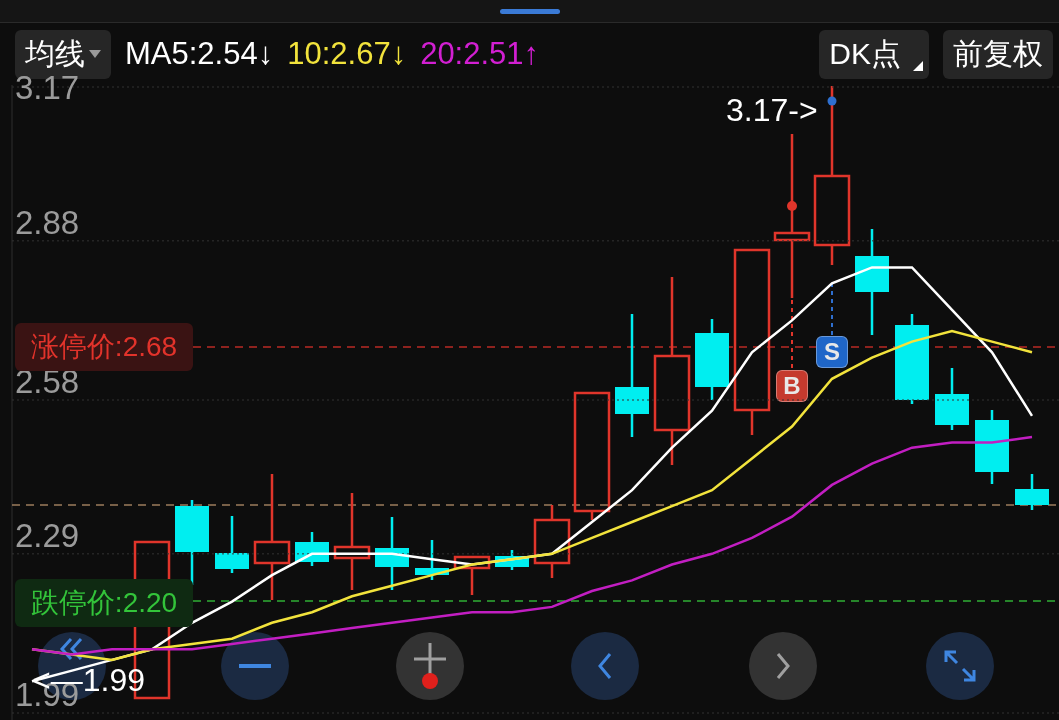 This screenshot has width=1059, height=720. I want to click on limit-up-label: 涨停价:2.68, so click(104, 347).